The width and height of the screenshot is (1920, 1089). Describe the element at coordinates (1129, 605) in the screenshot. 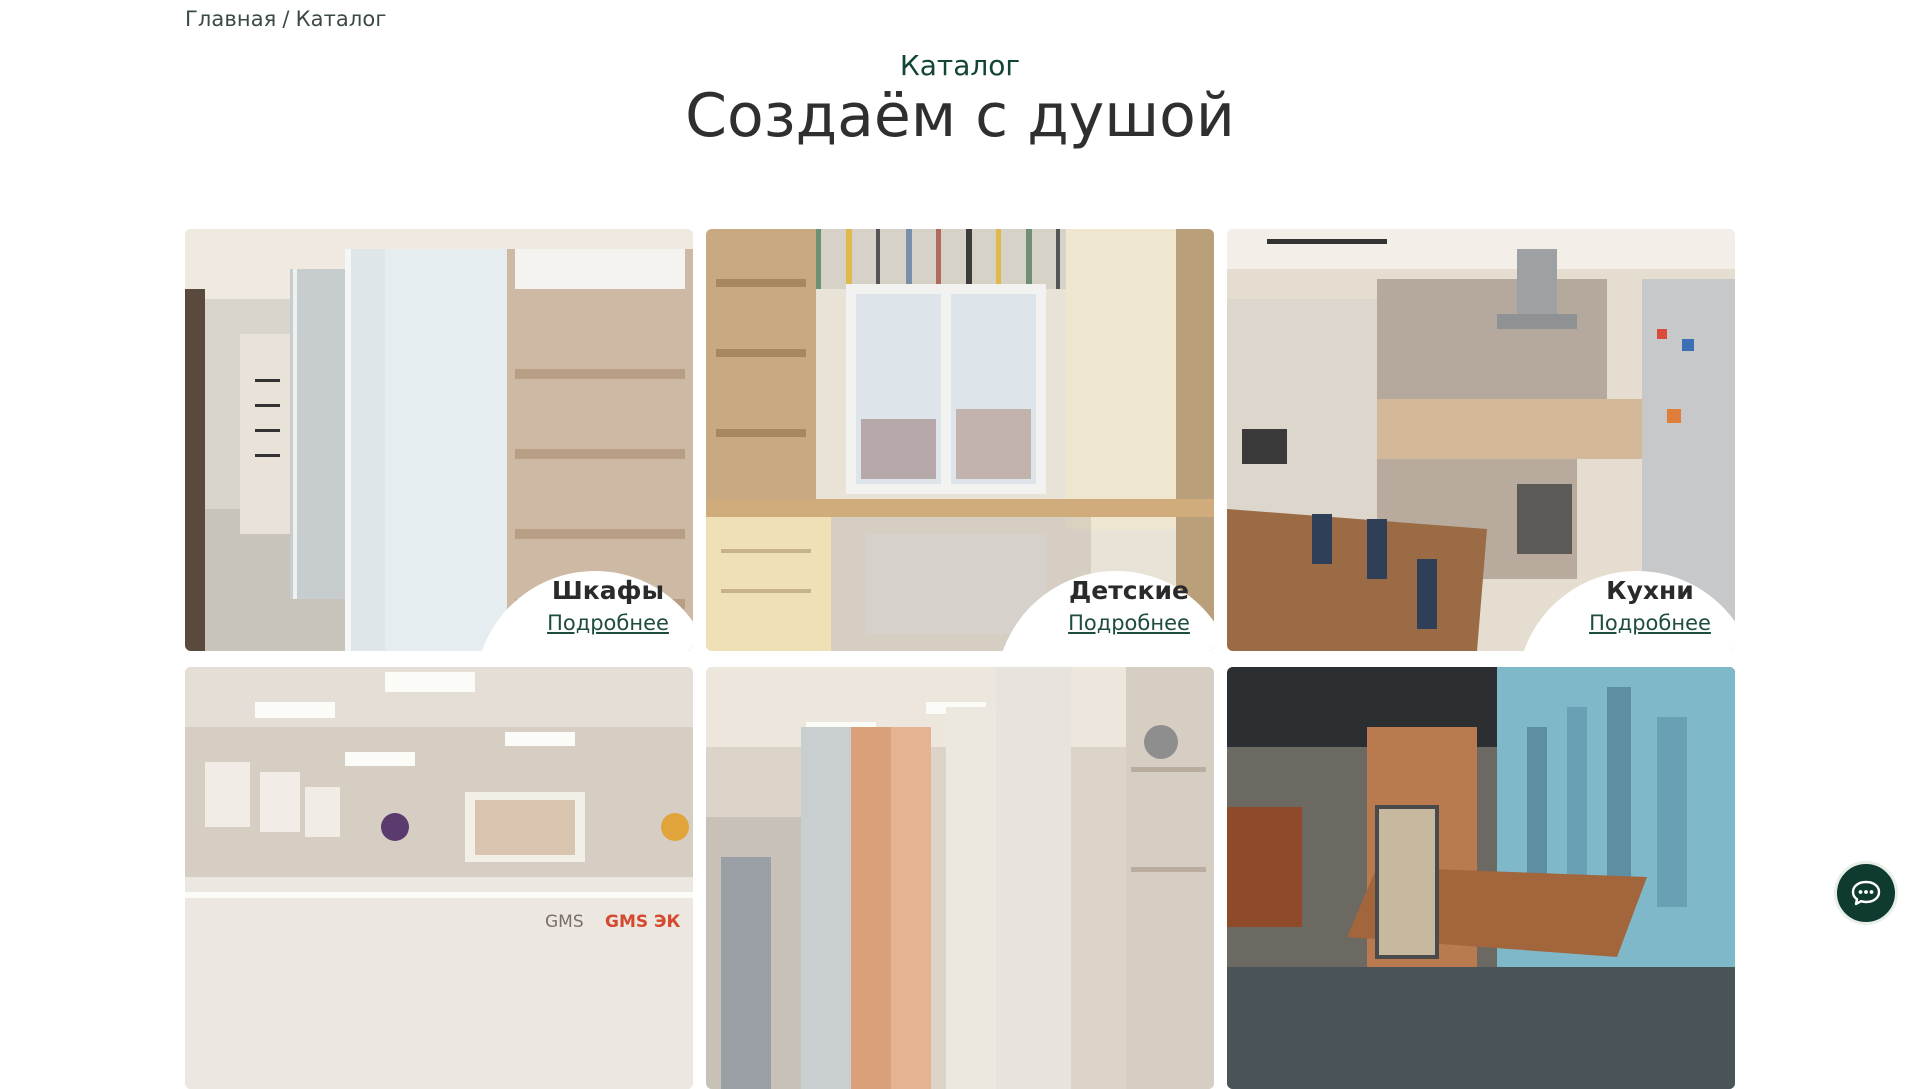

I see `card-caption: Детские Подробнее` at that location.